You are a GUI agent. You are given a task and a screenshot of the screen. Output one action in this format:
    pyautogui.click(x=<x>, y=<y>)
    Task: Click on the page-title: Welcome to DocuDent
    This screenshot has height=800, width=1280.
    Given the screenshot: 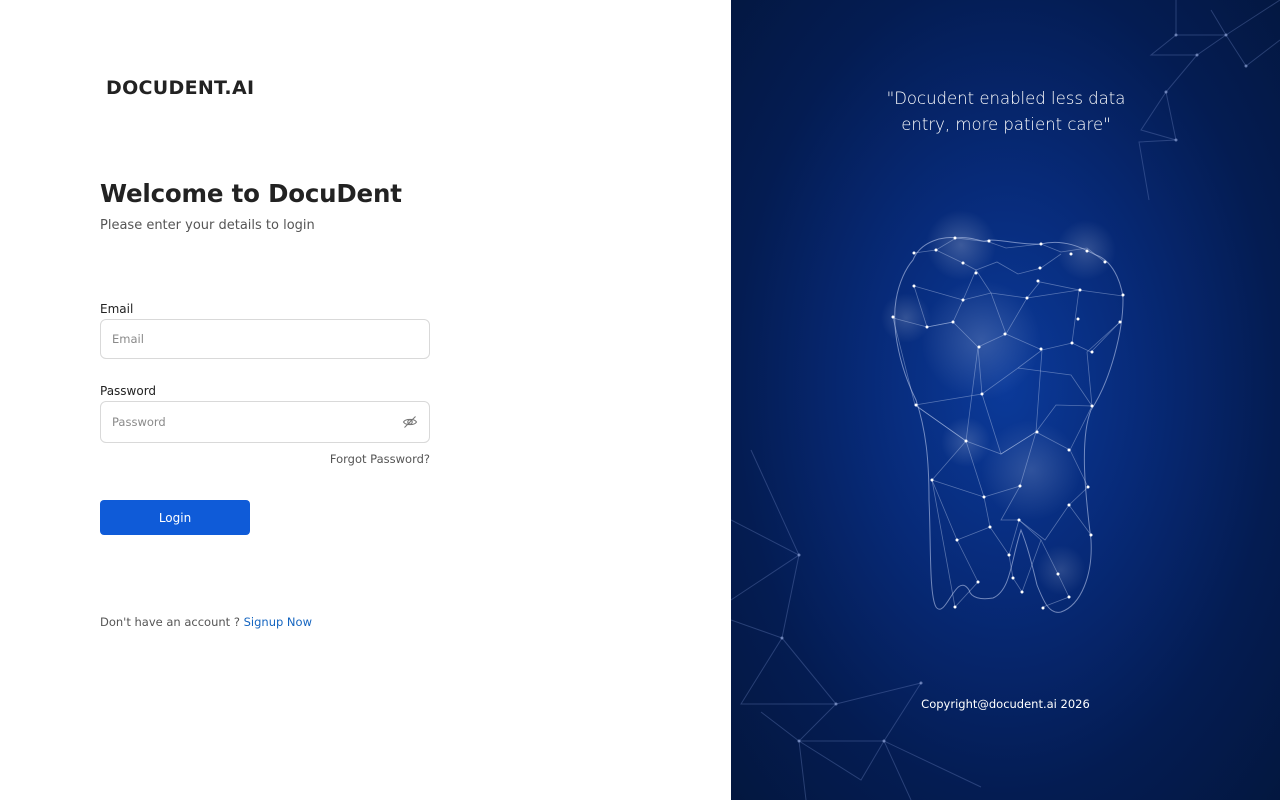 What is the action you would take?
    pyautogui.click(x=251, y=193)
    